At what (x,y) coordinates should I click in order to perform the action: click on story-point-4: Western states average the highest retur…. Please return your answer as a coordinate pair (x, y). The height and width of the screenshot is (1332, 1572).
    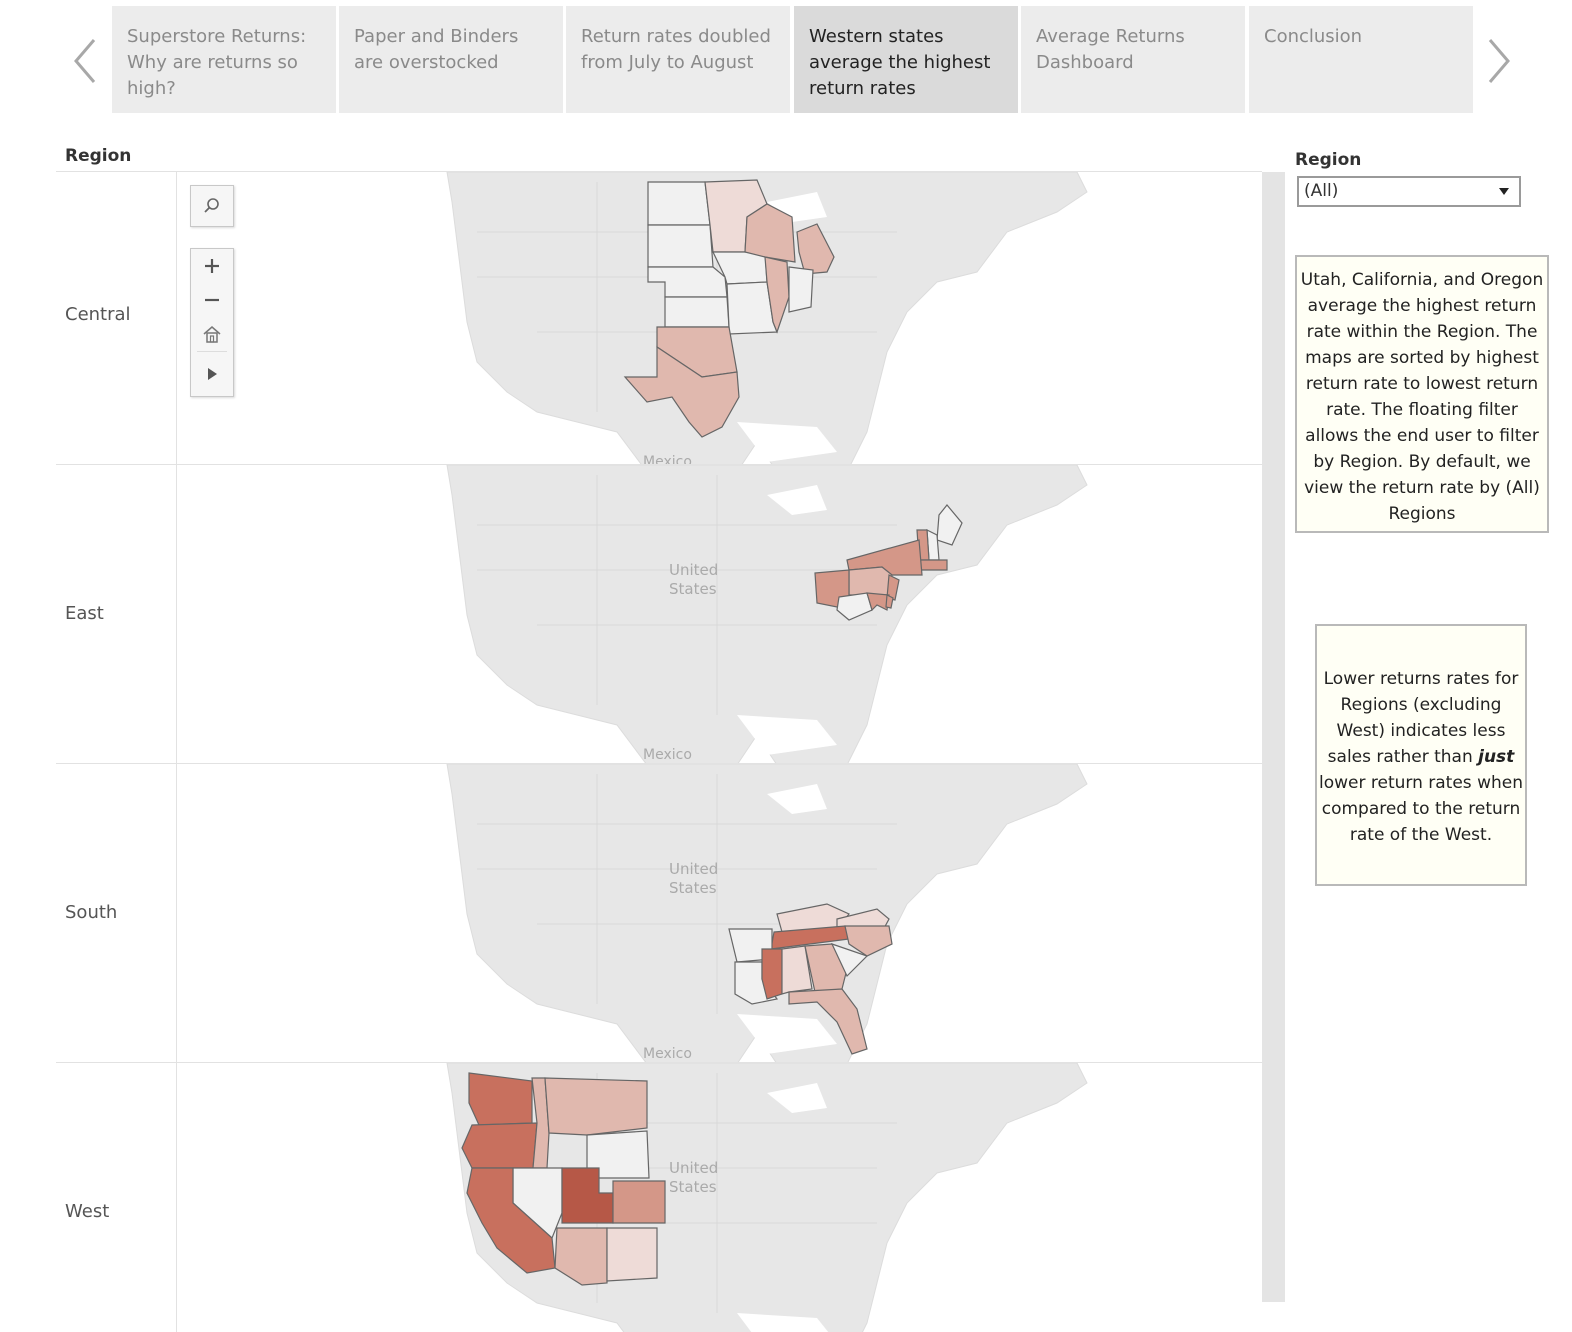
    Looking at the image, I should click on (906, 59).